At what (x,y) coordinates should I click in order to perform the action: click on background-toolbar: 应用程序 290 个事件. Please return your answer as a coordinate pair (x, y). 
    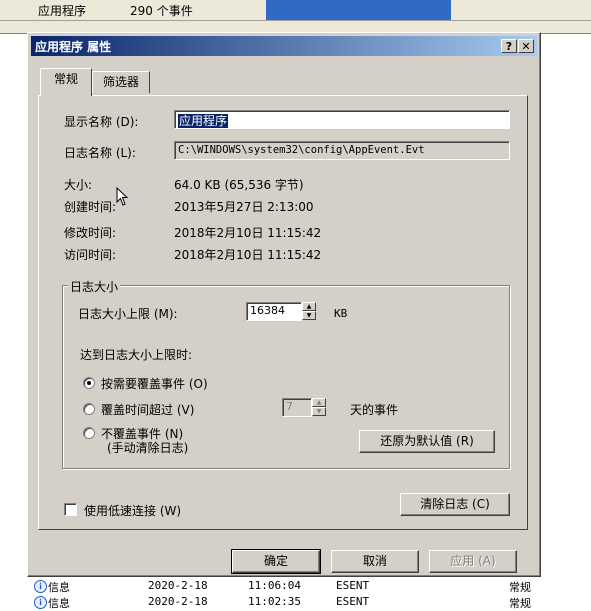
    Looking at the image, I should click on (295, 10).